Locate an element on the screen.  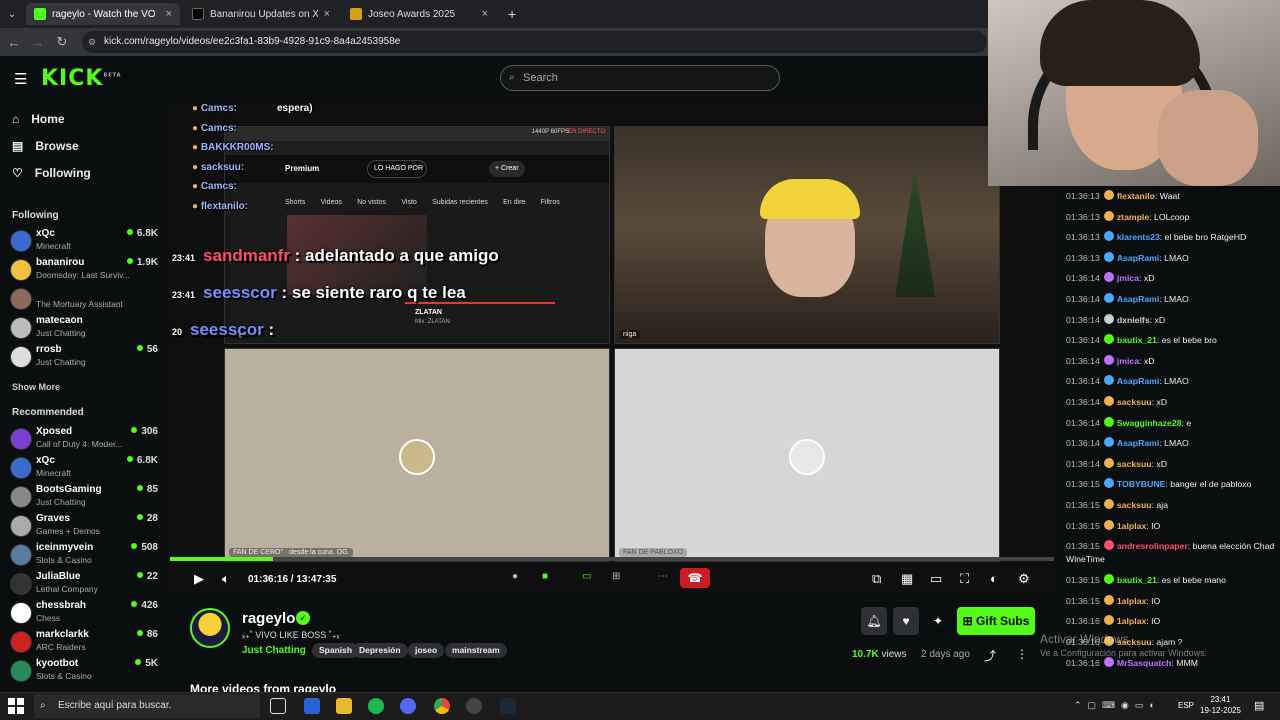
chat-username: flextanilo is located at coordinates (1136, 196).